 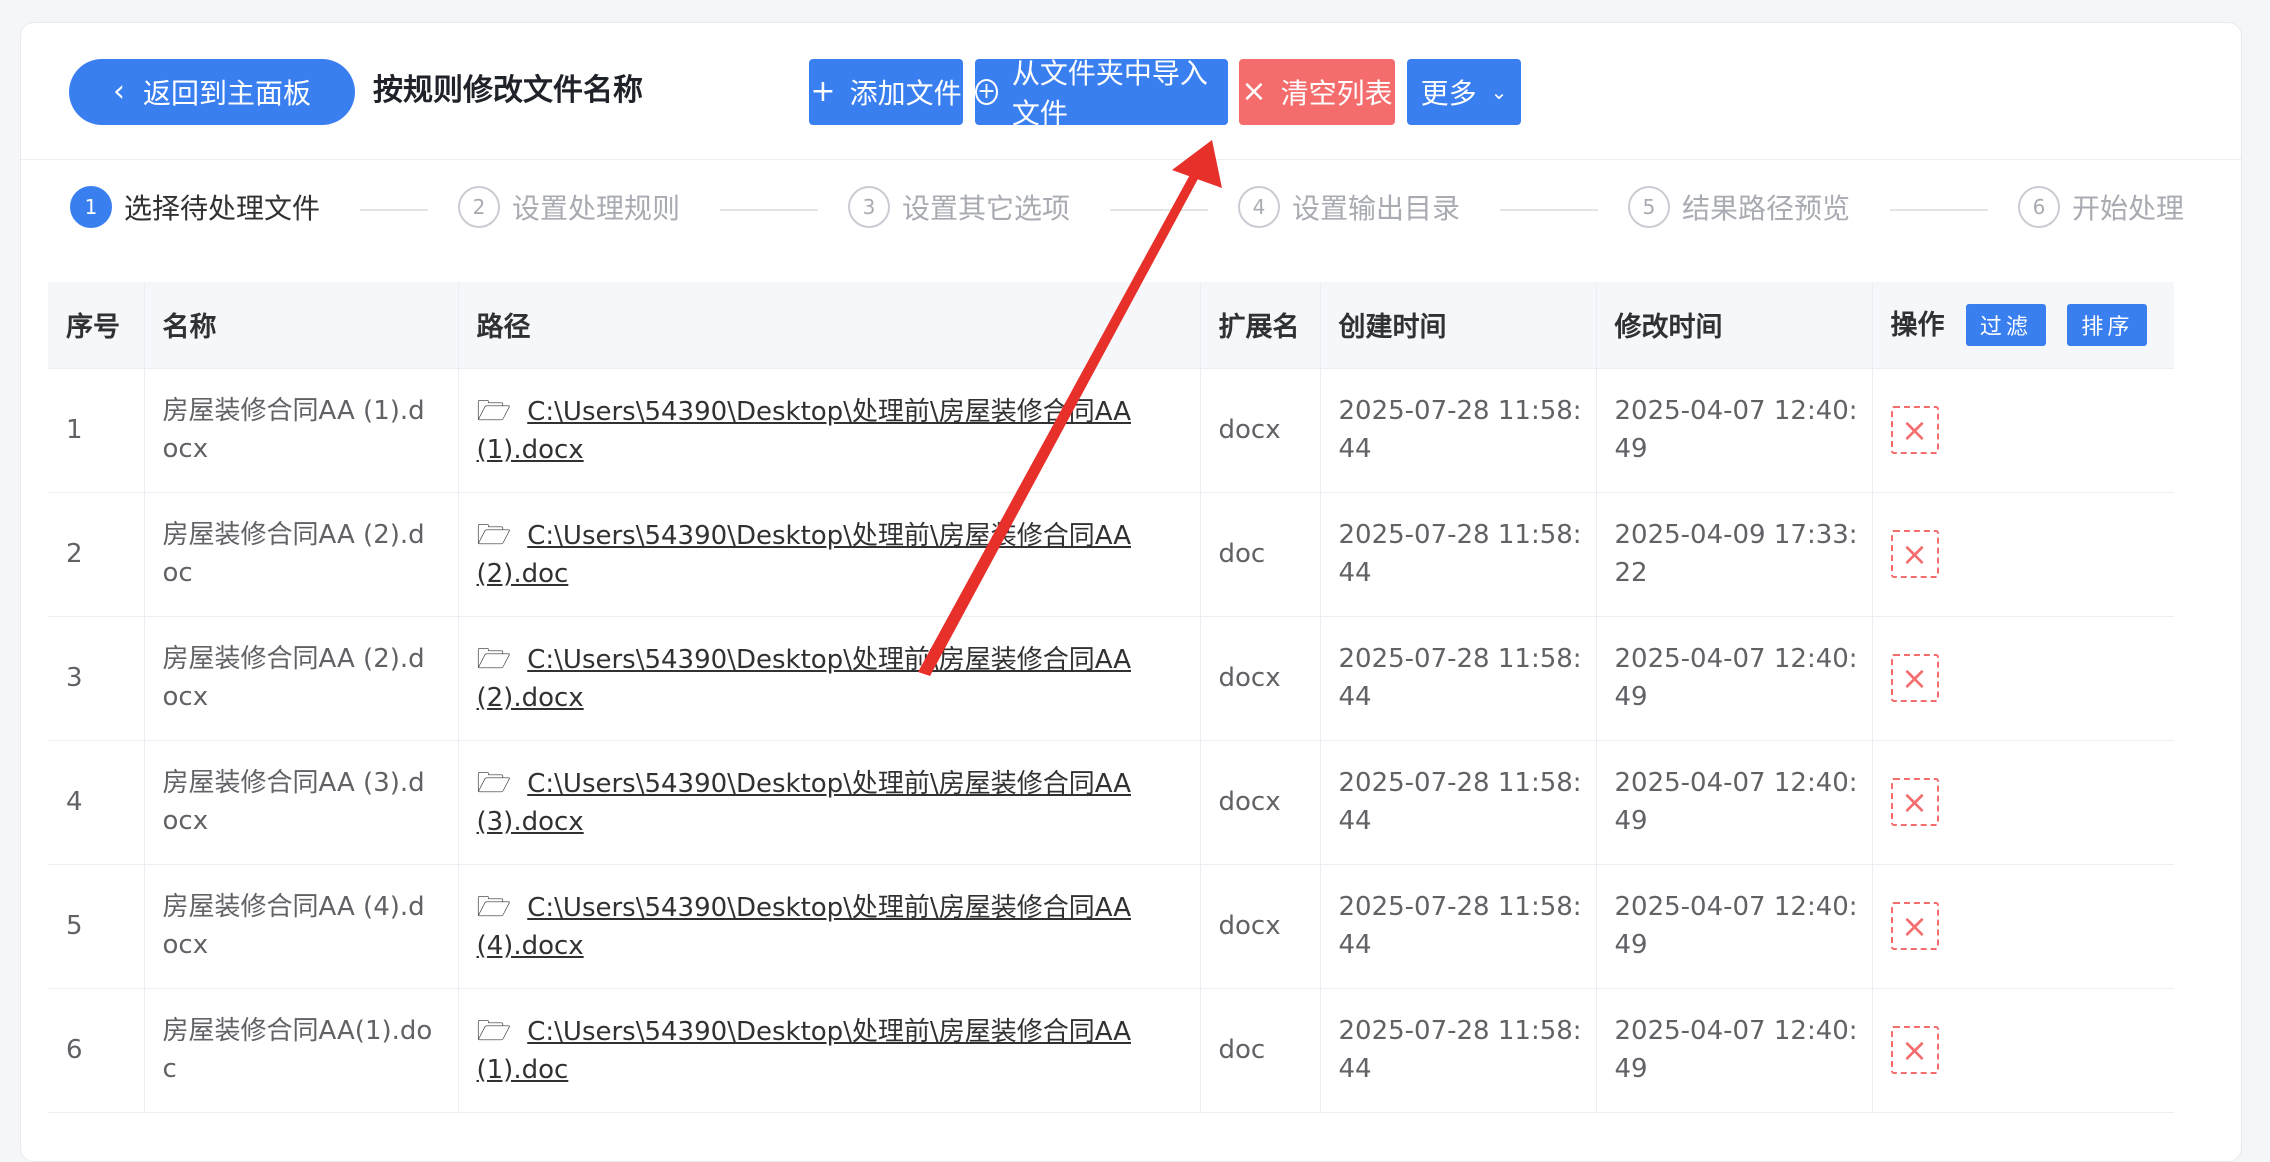 I want to click on add-files-label: 添加文件, so click(x=905, y=93).